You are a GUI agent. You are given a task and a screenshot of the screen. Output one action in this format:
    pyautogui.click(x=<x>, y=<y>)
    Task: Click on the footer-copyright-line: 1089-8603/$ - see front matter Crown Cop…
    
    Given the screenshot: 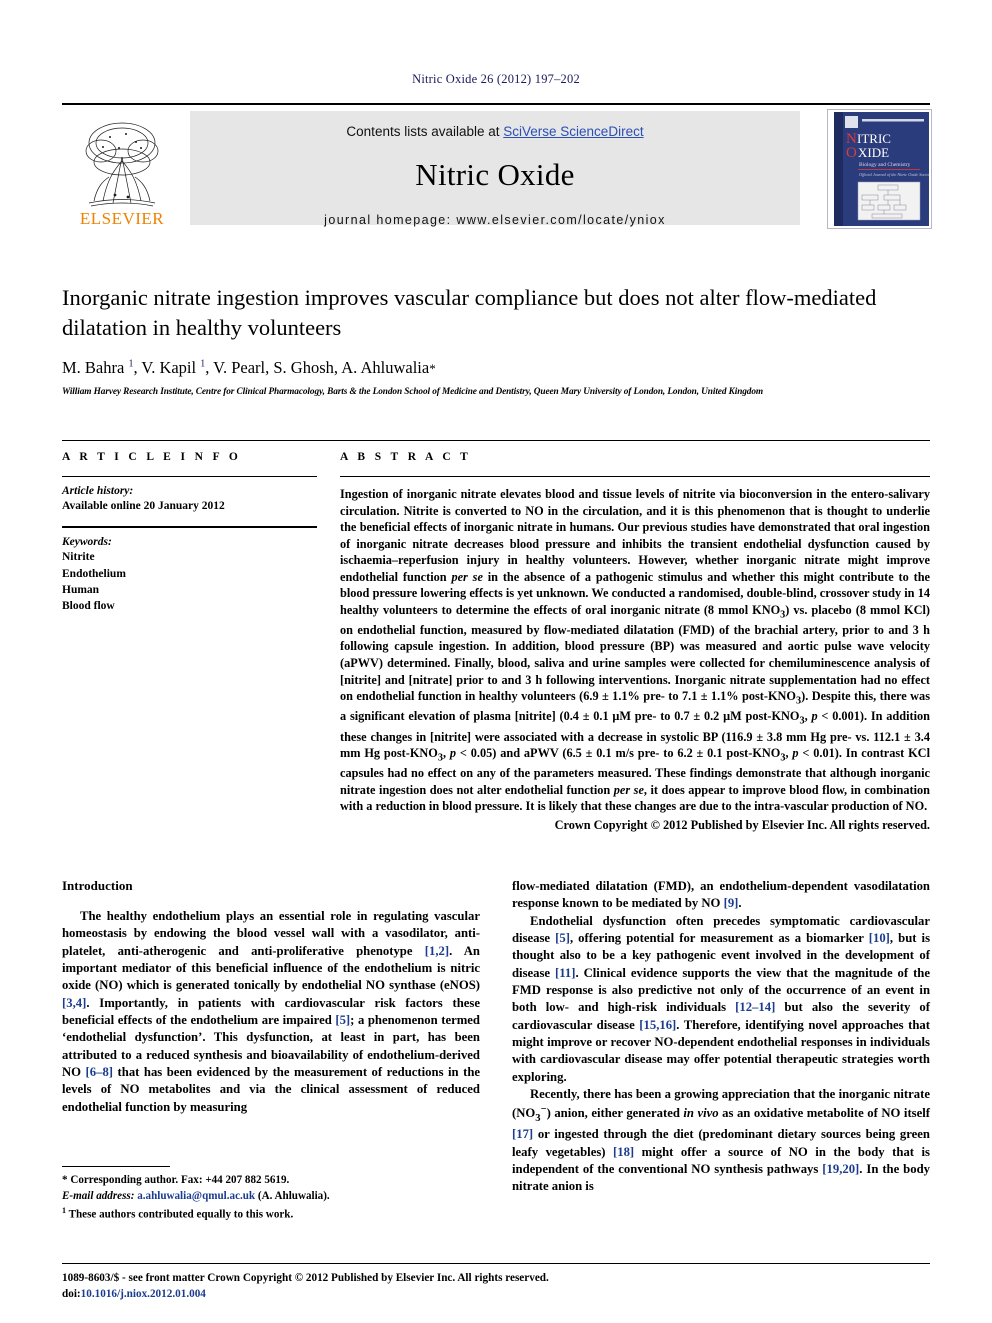 What is the action you would take?
    pyautogui.click(x=305, y=1278)
    